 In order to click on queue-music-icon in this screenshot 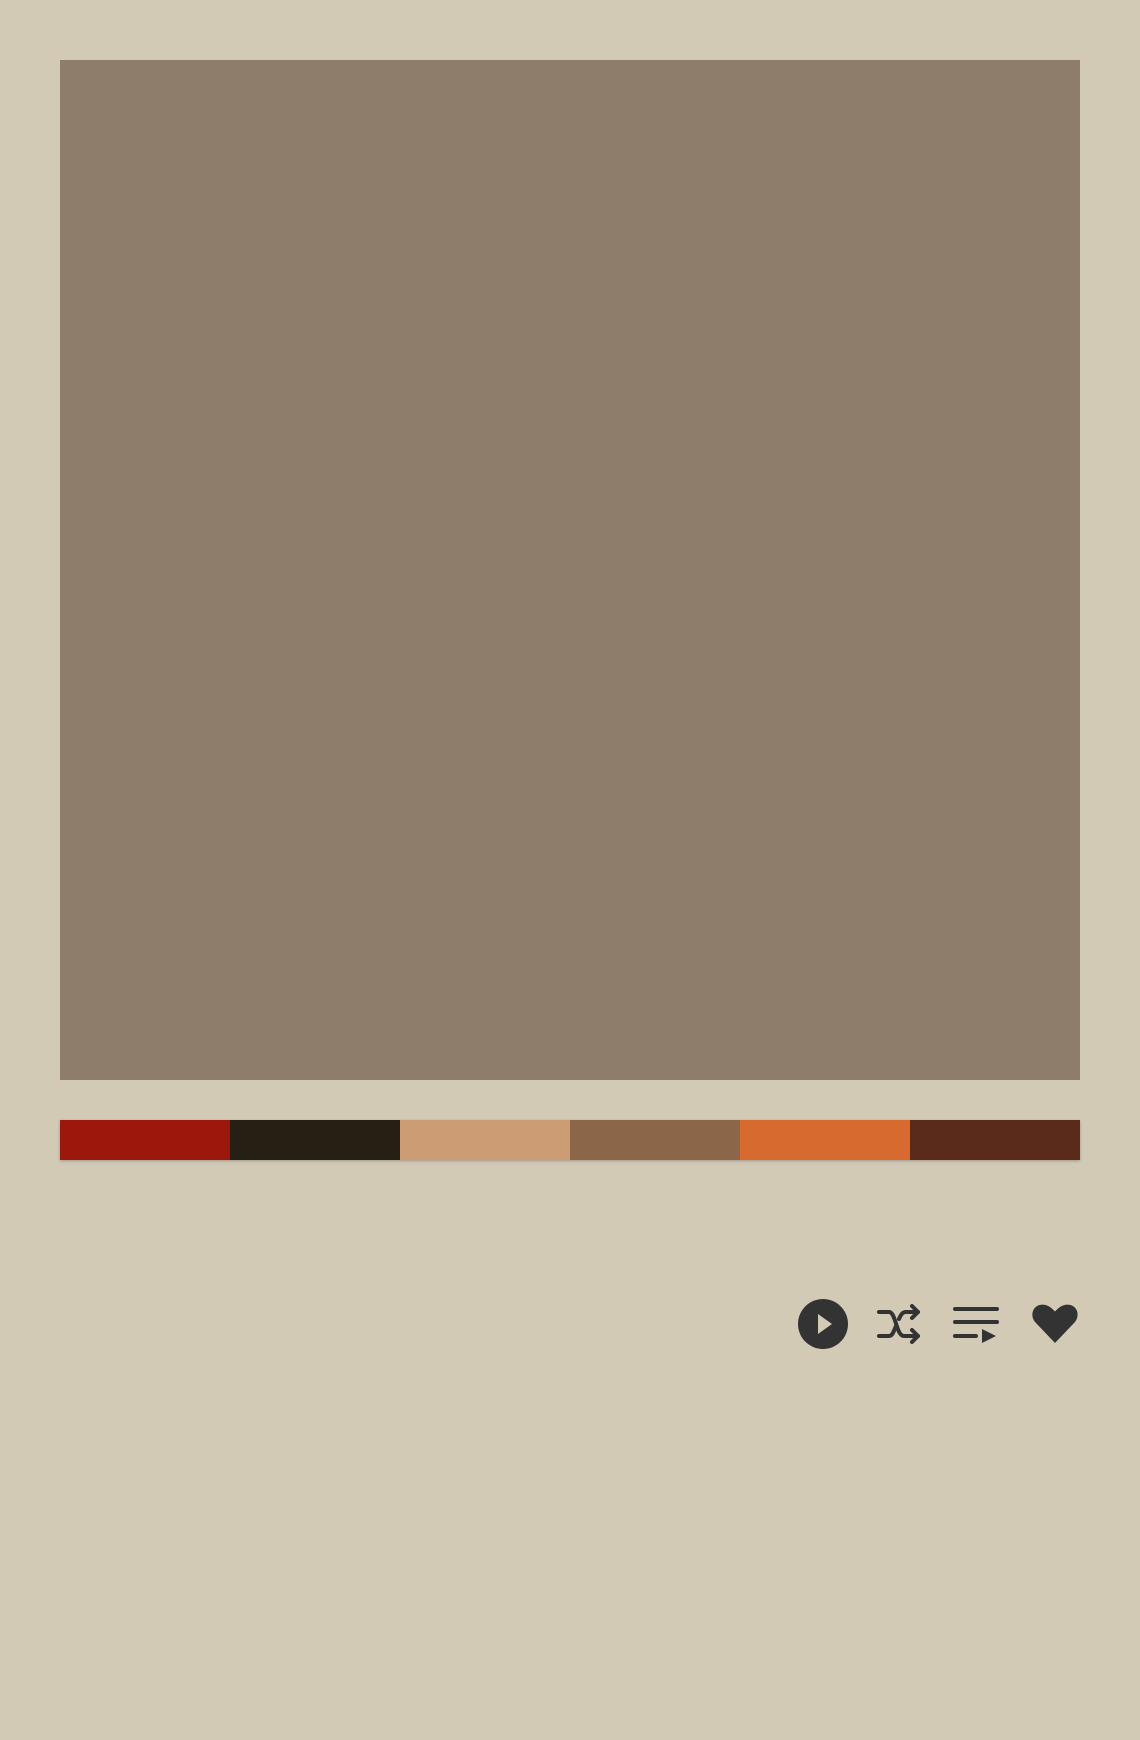, I will do `click(976, 1325)`.